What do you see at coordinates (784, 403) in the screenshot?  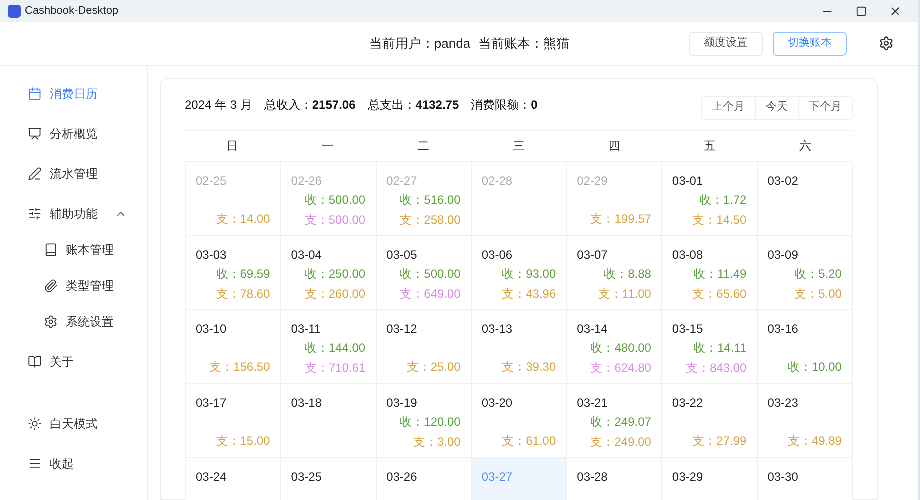 I see `day-date: 03-23` at bounding box center [784, 403].